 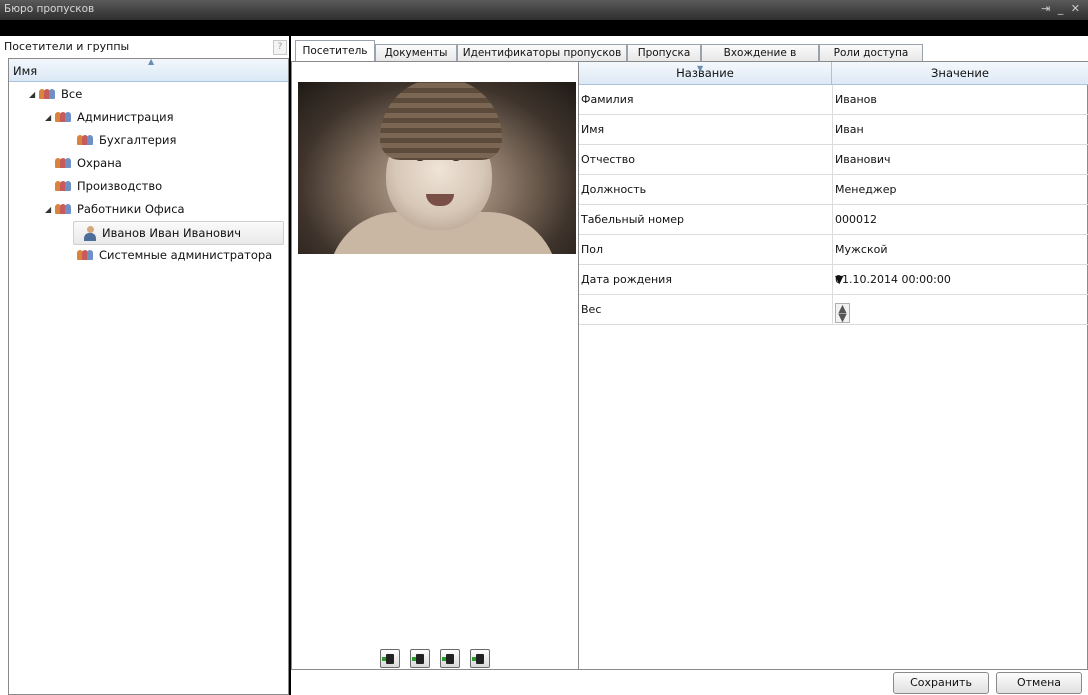 I want to click on dialog-buttons: Сохранить Отмена, so click(x=689, y=681).